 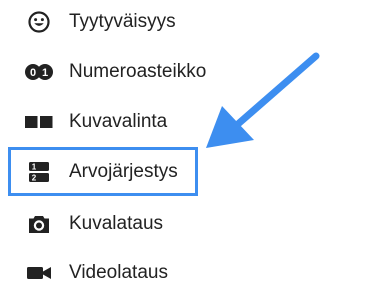 I want to click on highlight-box, so click(x=103, y=171).